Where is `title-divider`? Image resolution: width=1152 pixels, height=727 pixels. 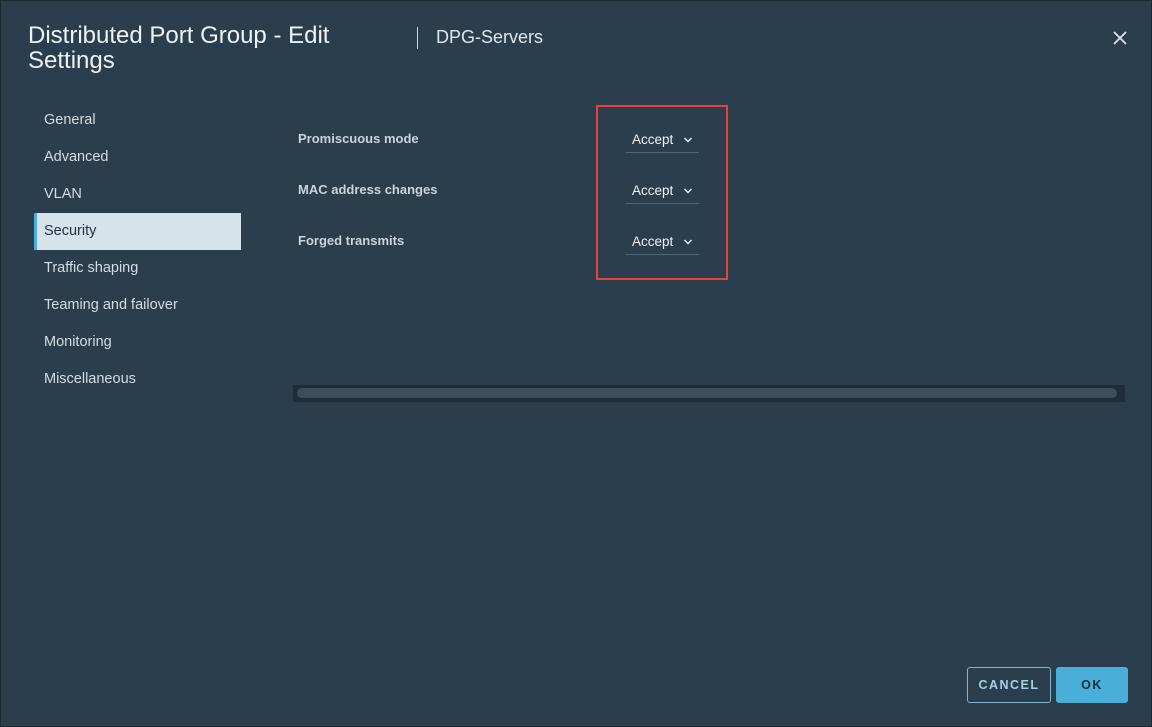 title-divider is located at coordinates (417, 38).